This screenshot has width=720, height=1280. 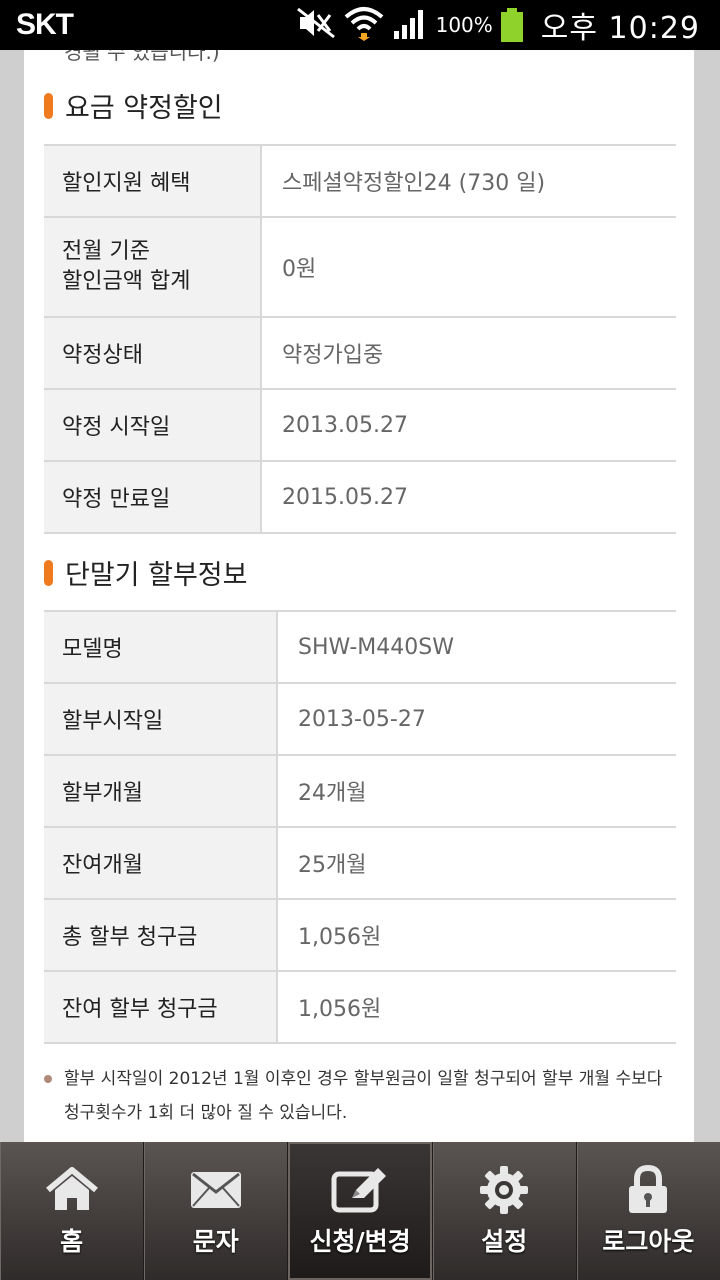 What do you see at coordinates (476, 791) in the screenshot?
I see `row-value: 24개월` at bounding box center [476, 791].